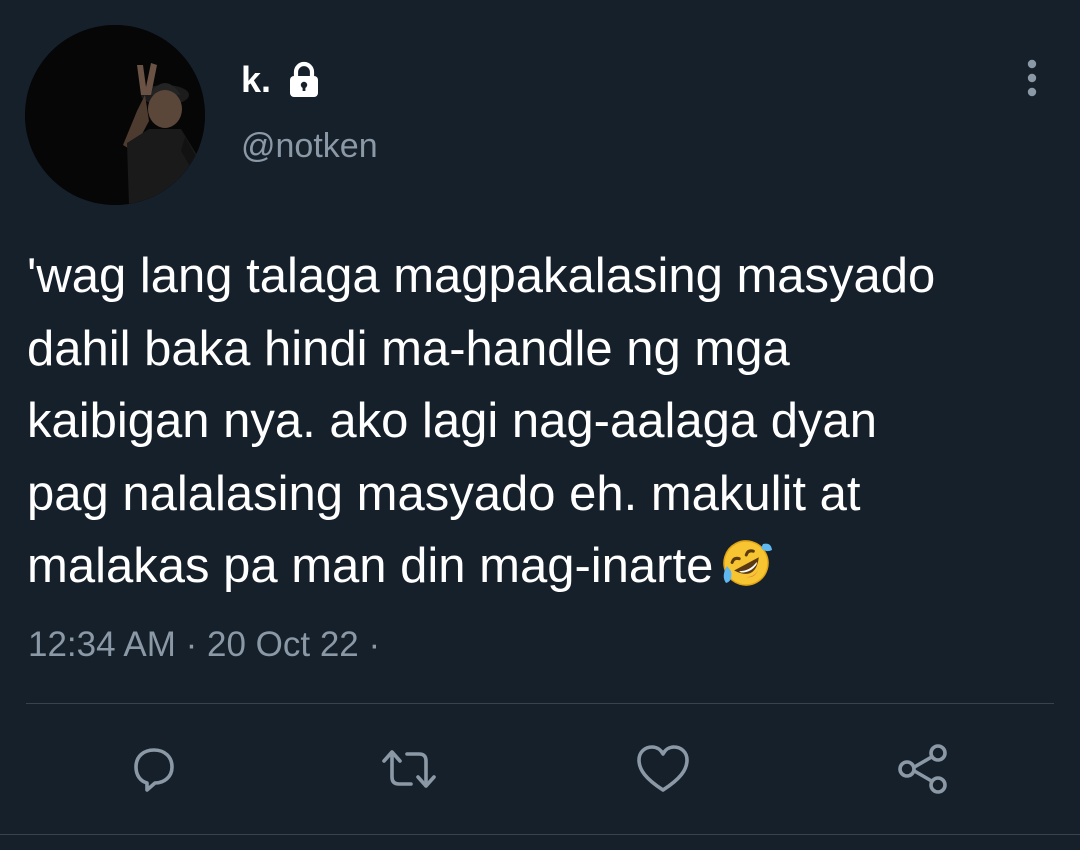  I want to click on tweet-text-line: malakas pa man din mag-inarte, so click(370, 566).